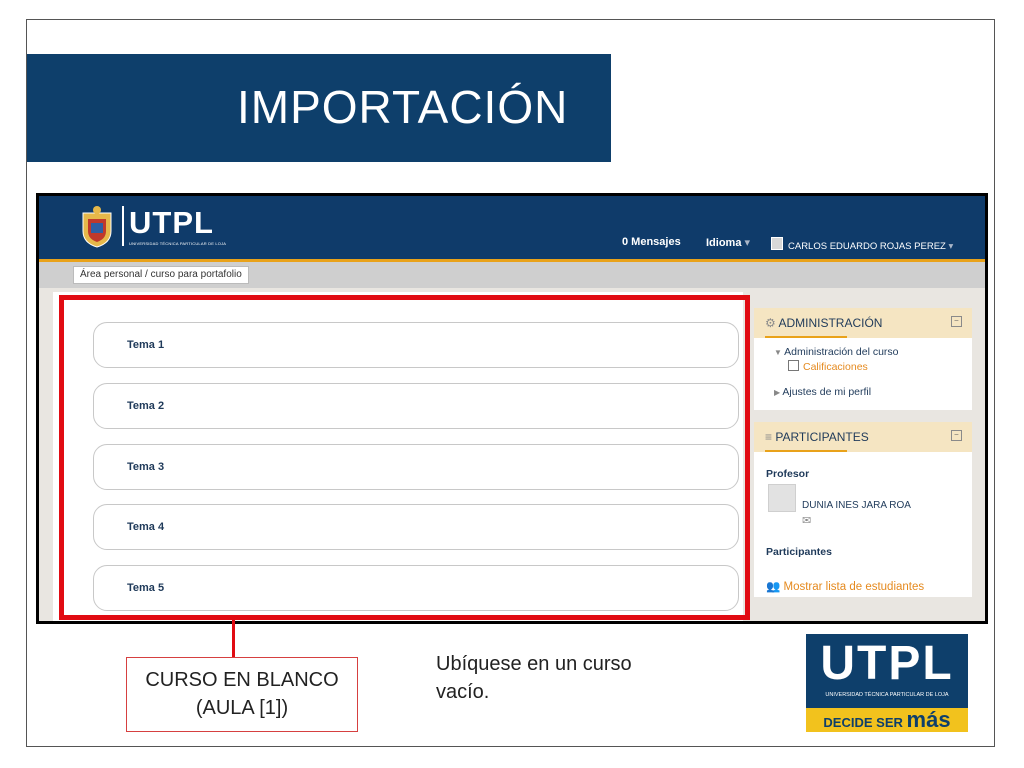 Image resolution: width=1024 pixels, height=768 pixels. Describe the element at coordinates (822, 437) in the screenshot. I see `participants-block-title-text: PARTICIPANTES` at that location.